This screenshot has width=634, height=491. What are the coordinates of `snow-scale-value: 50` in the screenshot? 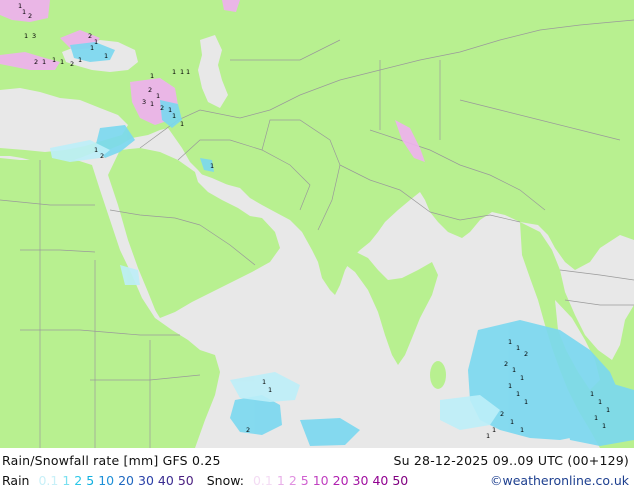 It's located at (400, 480).